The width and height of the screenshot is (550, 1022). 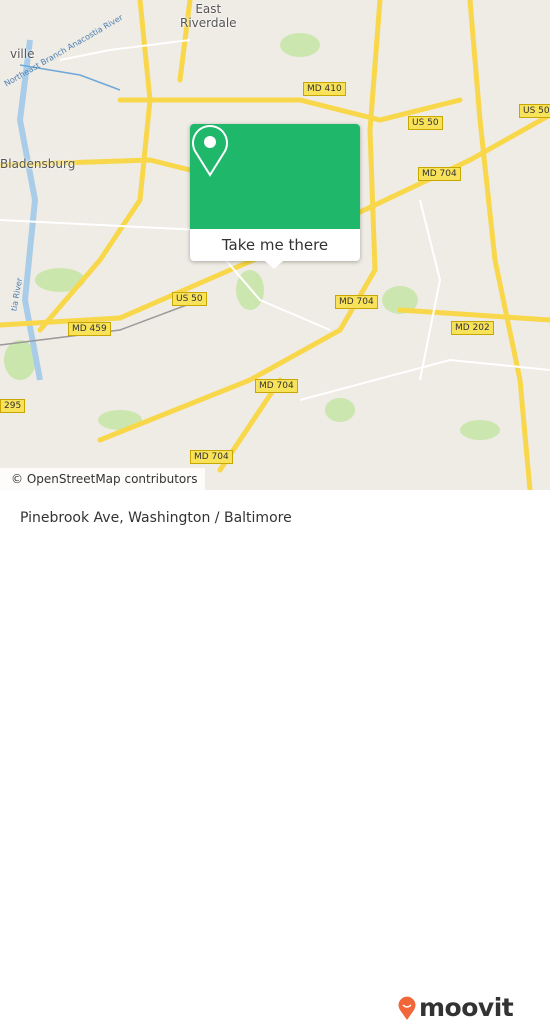 I want to click on shield-md459: MD 459, so click(x=89, y=329).